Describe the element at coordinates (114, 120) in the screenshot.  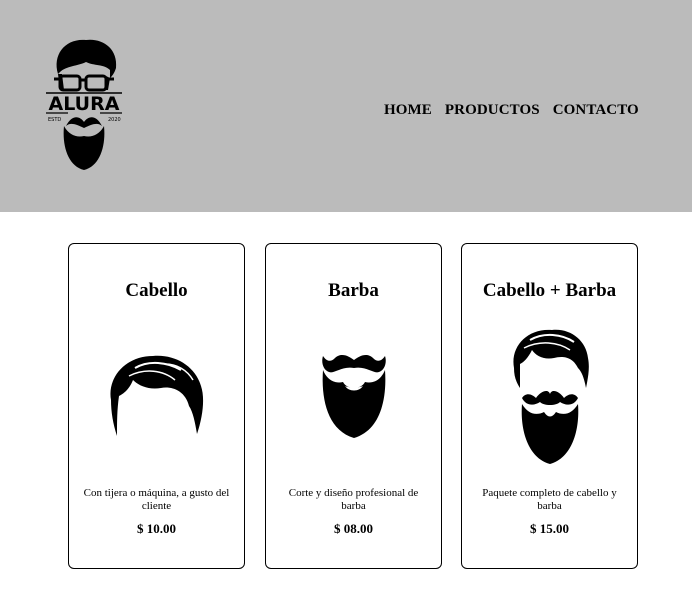
I see `logo-year-text: 2020` at that location.